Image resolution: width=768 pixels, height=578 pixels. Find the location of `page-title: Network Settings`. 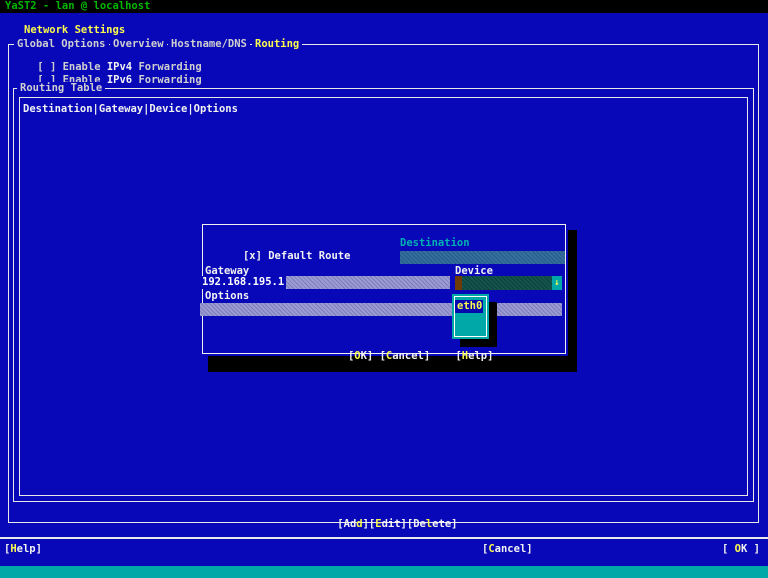

page-title: Network Settings is located at coordinates (75, 30).